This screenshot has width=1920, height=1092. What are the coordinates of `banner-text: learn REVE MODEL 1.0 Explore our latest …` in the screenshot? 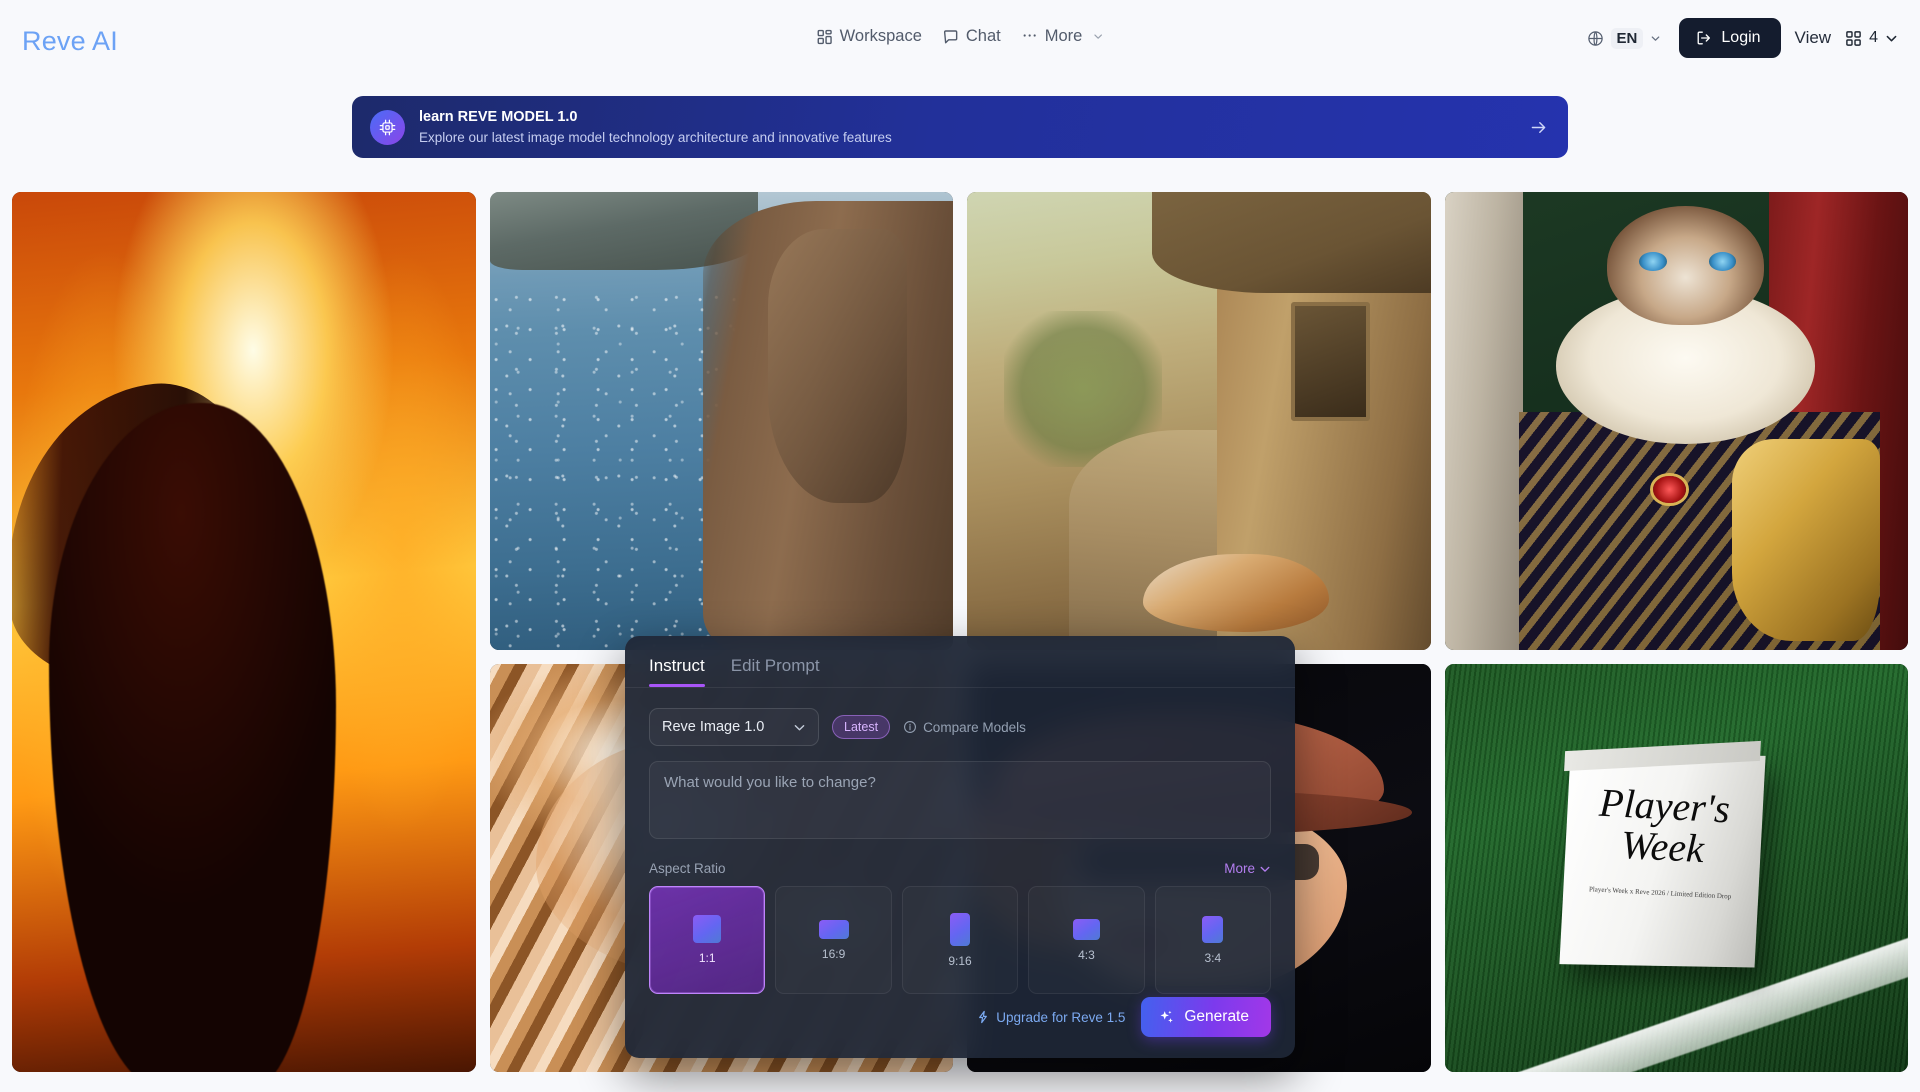 It's located at (655, 127).